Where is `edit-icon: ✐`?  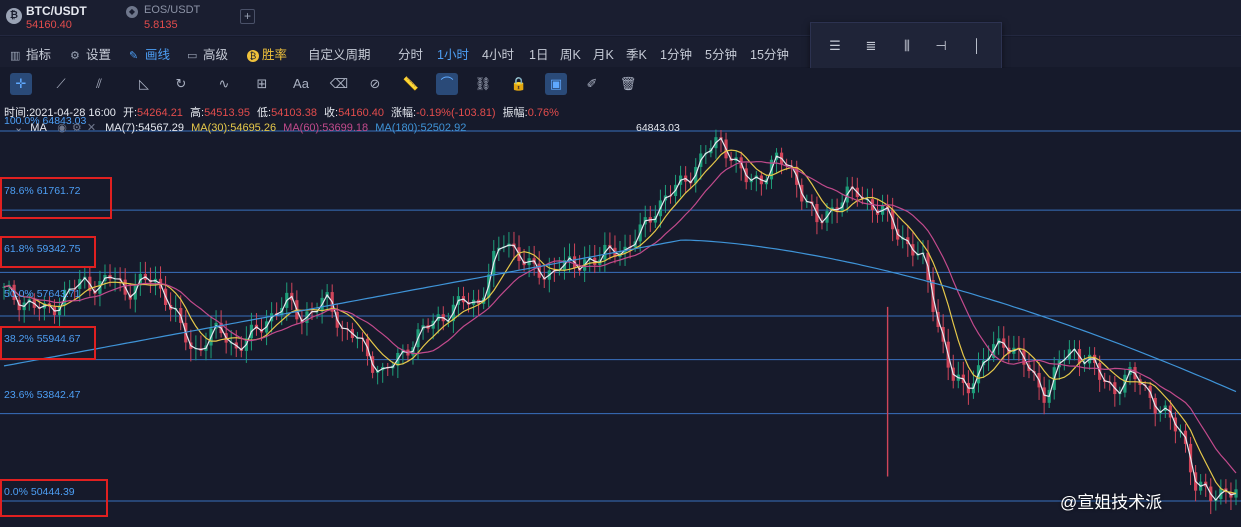 edit-icon: ✐ is located at coordinates (592, 84).